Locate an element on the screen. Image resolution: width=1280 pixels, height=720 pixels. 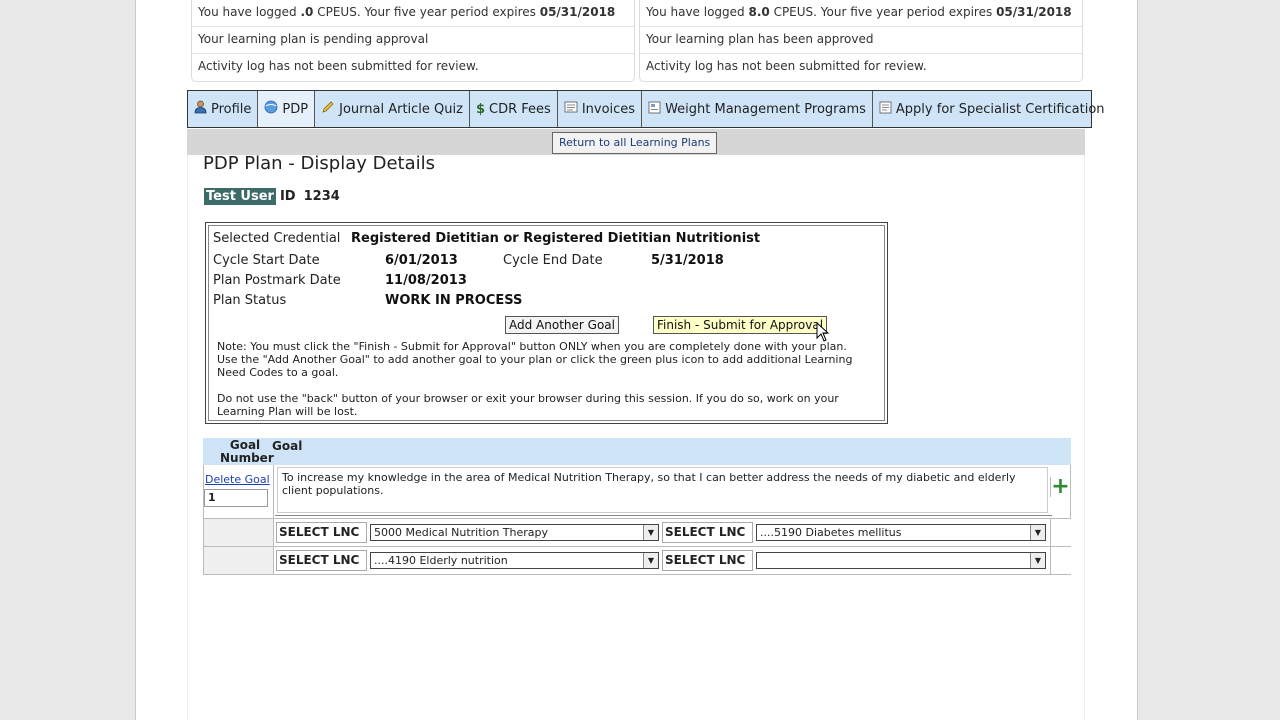
lnc-select: ....5190 Diabetes mellitus ▼ is located at coordinates (901, 532).